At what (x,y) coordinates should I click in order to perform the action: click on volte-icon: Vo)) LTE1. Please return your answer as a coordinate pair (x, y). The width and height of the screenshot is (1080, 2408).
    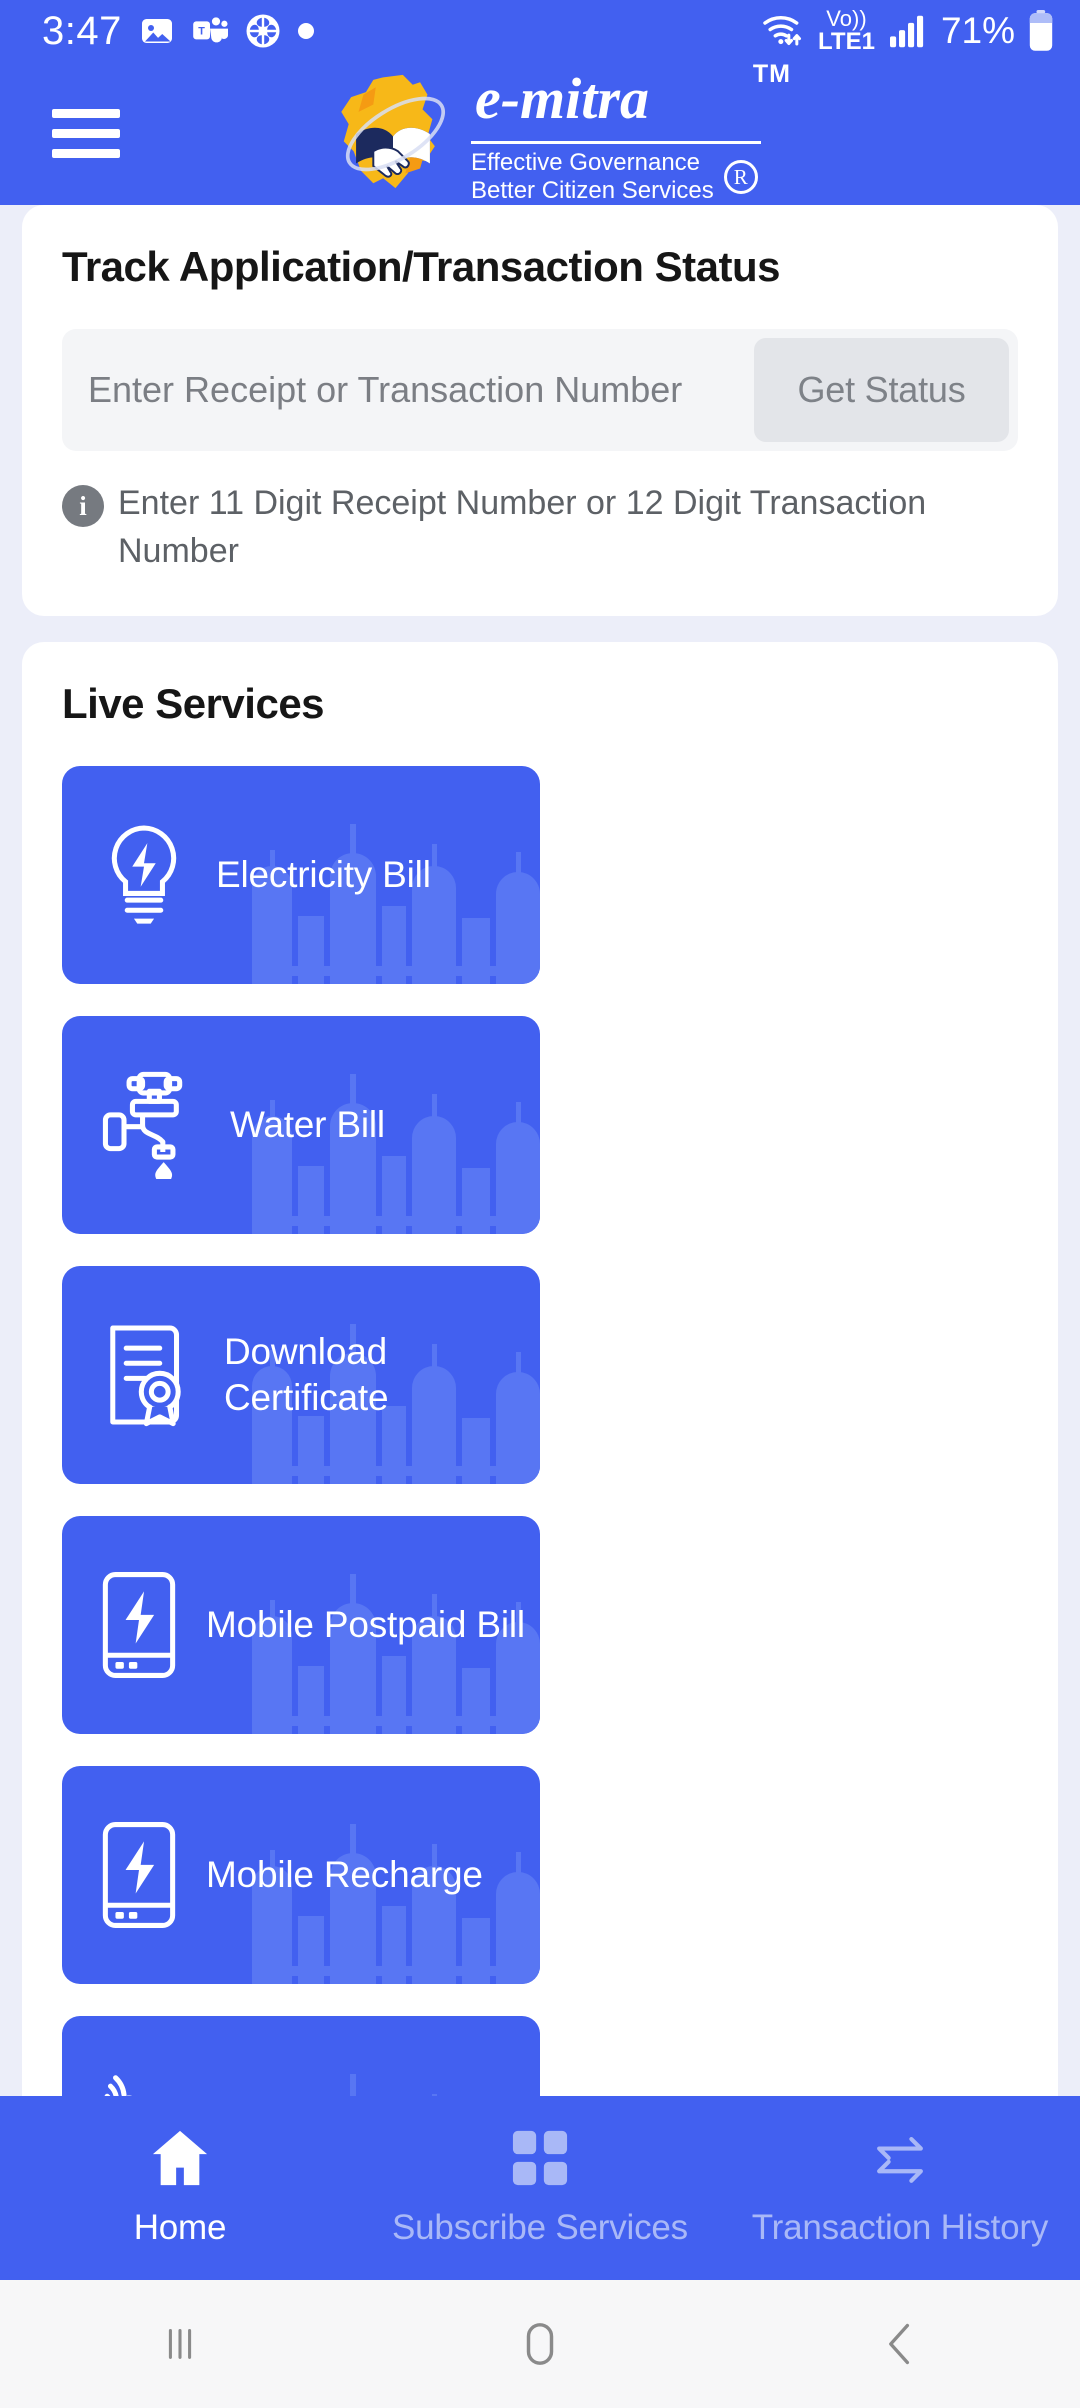
    Looking at the image, I should click on (846, 31).